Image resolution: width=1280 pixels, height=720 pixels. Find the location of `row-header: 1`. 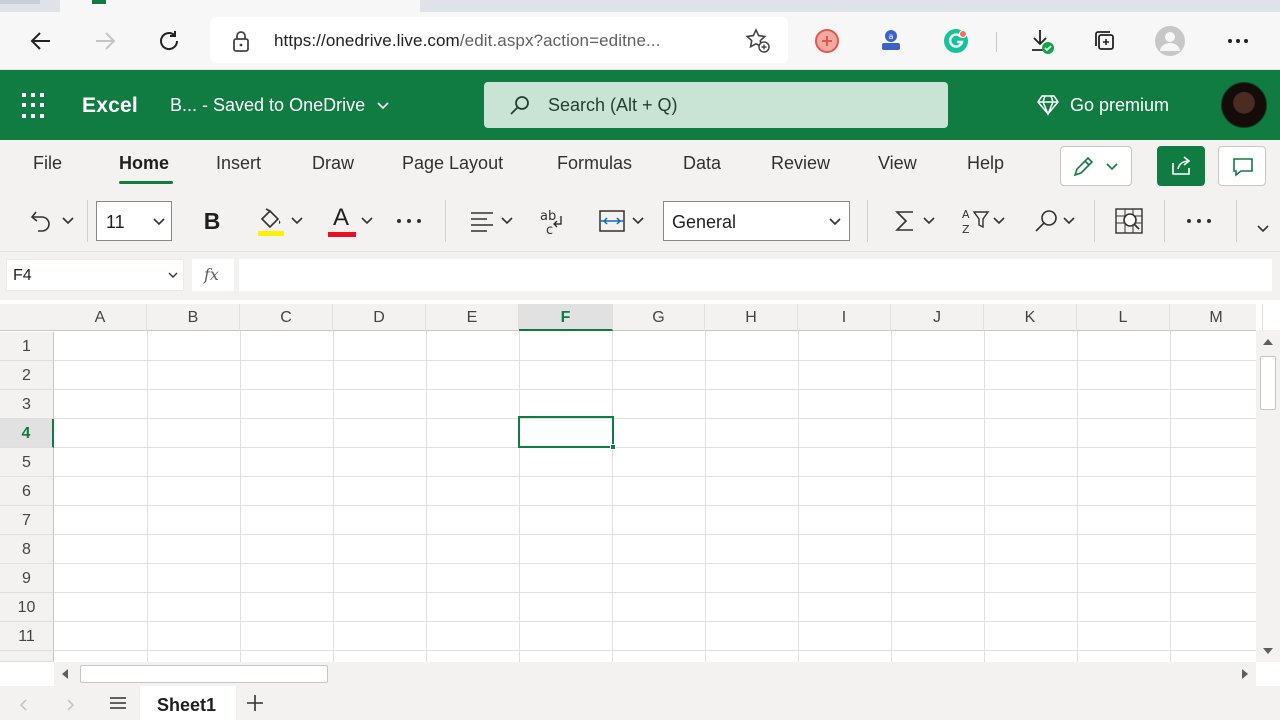

row-header: 1 is located at coordinates (27, 346).